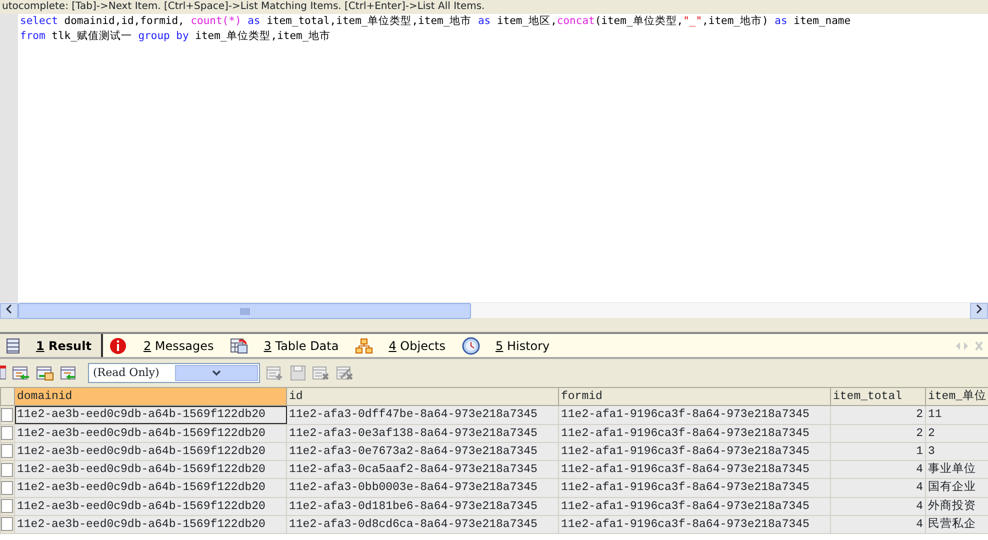 The width and height of the screenshot is (988, 540). What do you see at coordinates (298, 373) in the screenshot?
I see `save-icon` at bounding box center [298, 373].